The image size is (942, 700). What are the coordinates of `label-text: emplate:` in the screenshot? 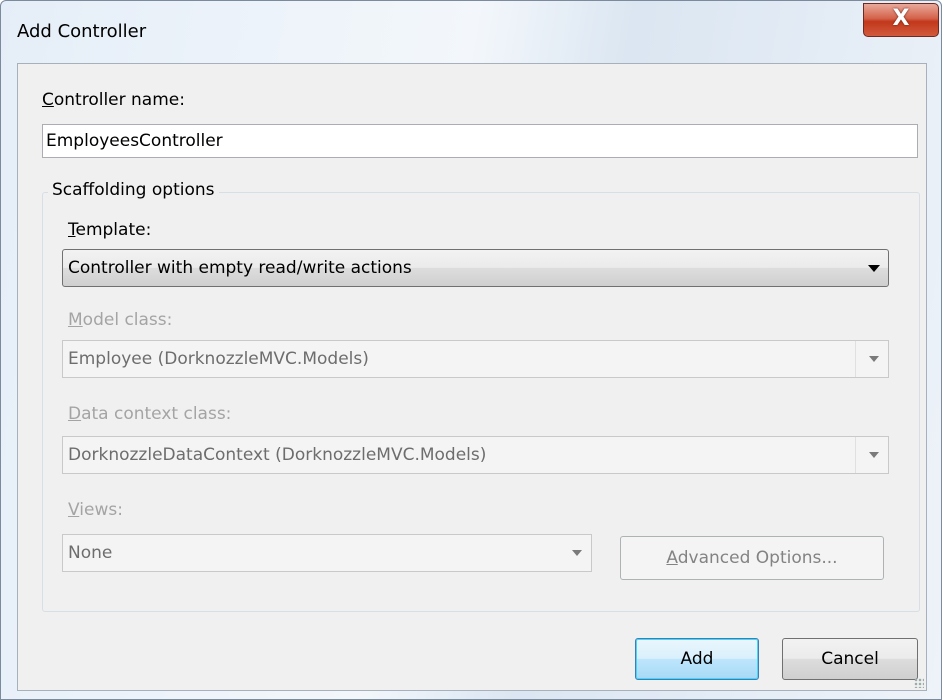 It's located at (113, 230).